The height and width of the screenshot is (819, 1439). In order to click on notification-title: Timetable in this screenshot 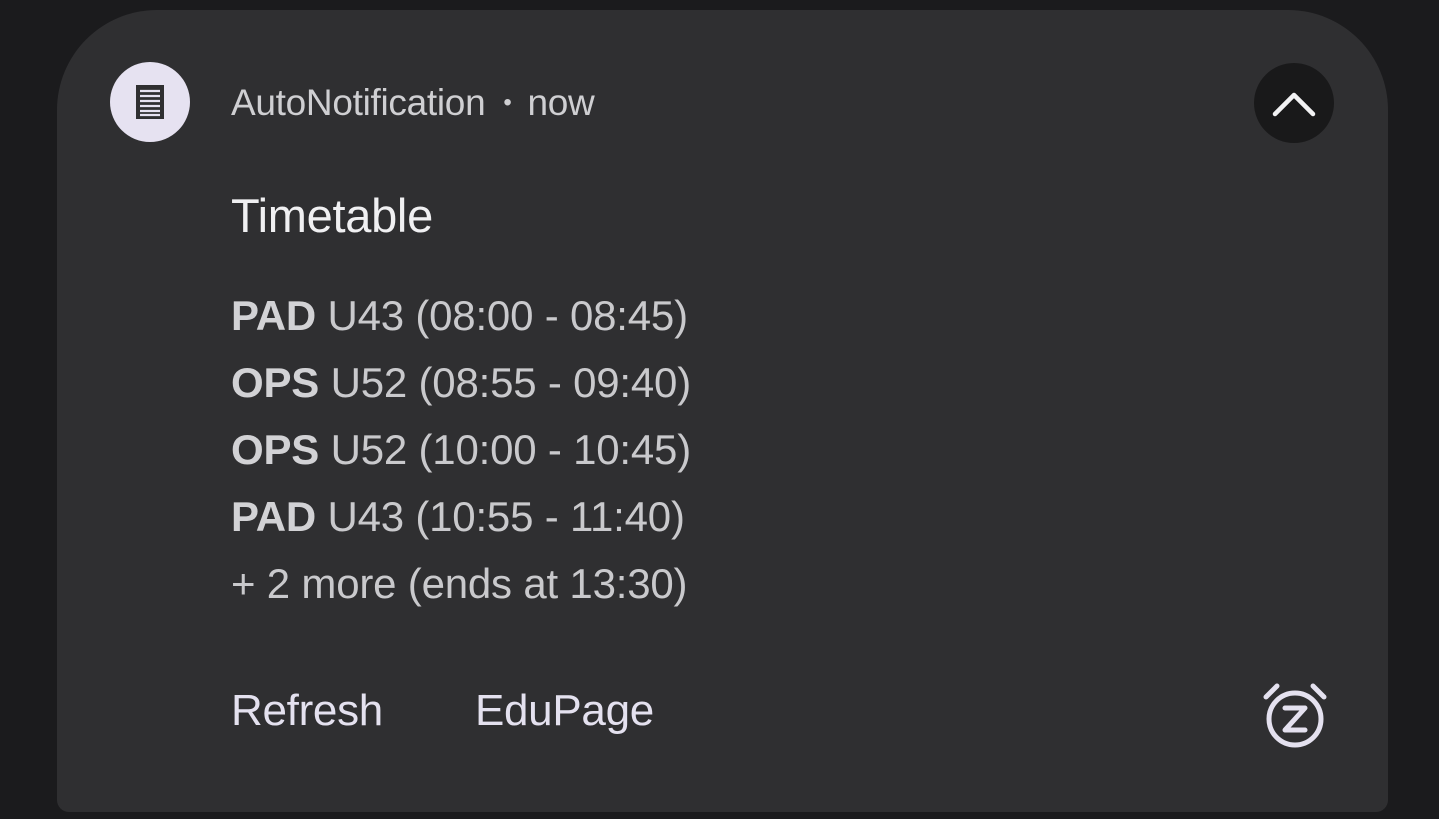, I will do `click(332, 215)`.